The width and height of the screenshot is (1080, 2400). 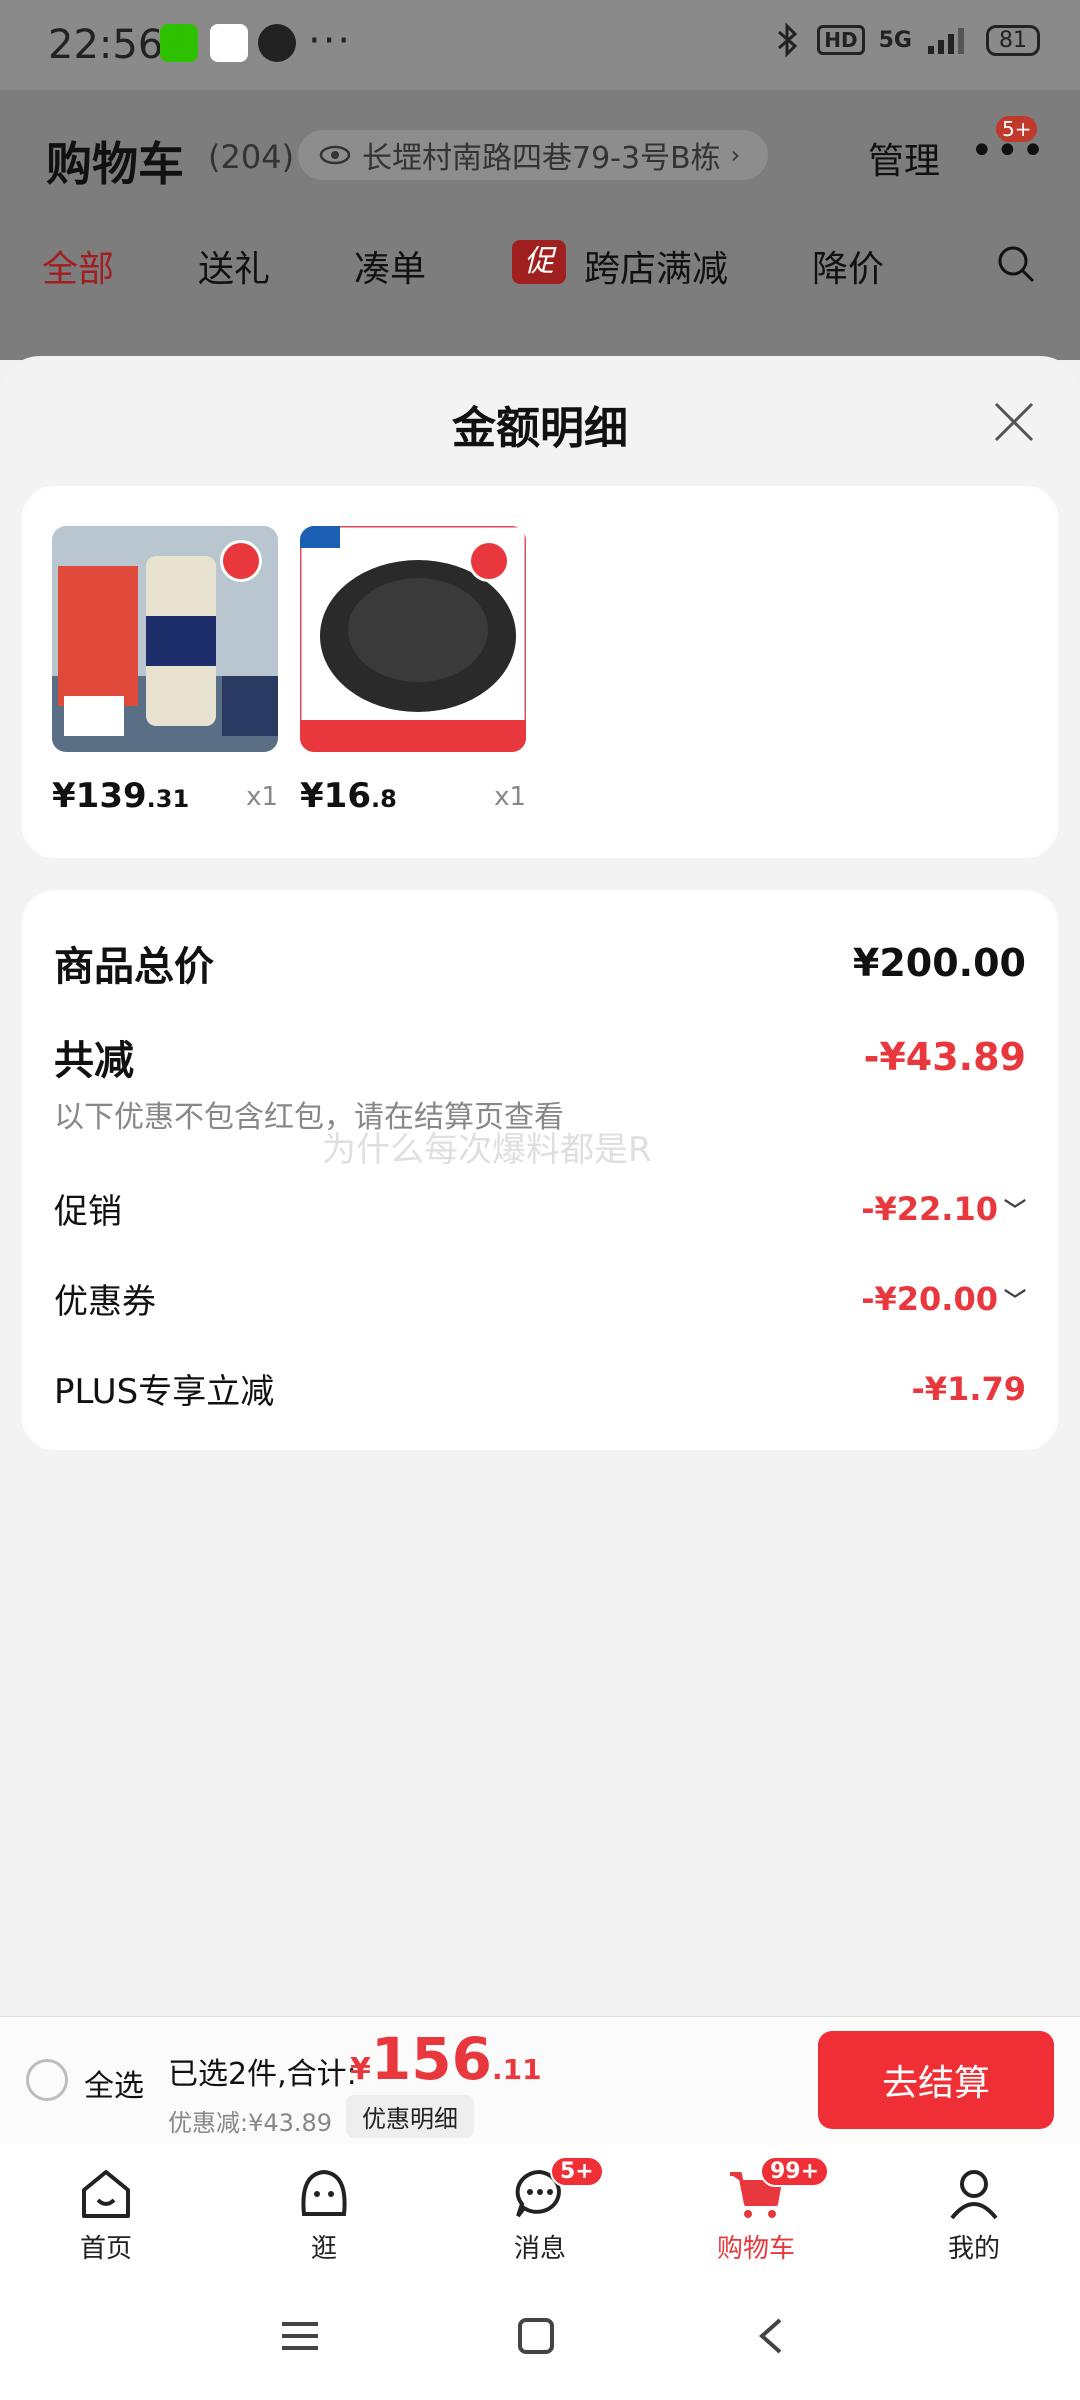 I want to click on close-icon, so click(x=1014, y=422).